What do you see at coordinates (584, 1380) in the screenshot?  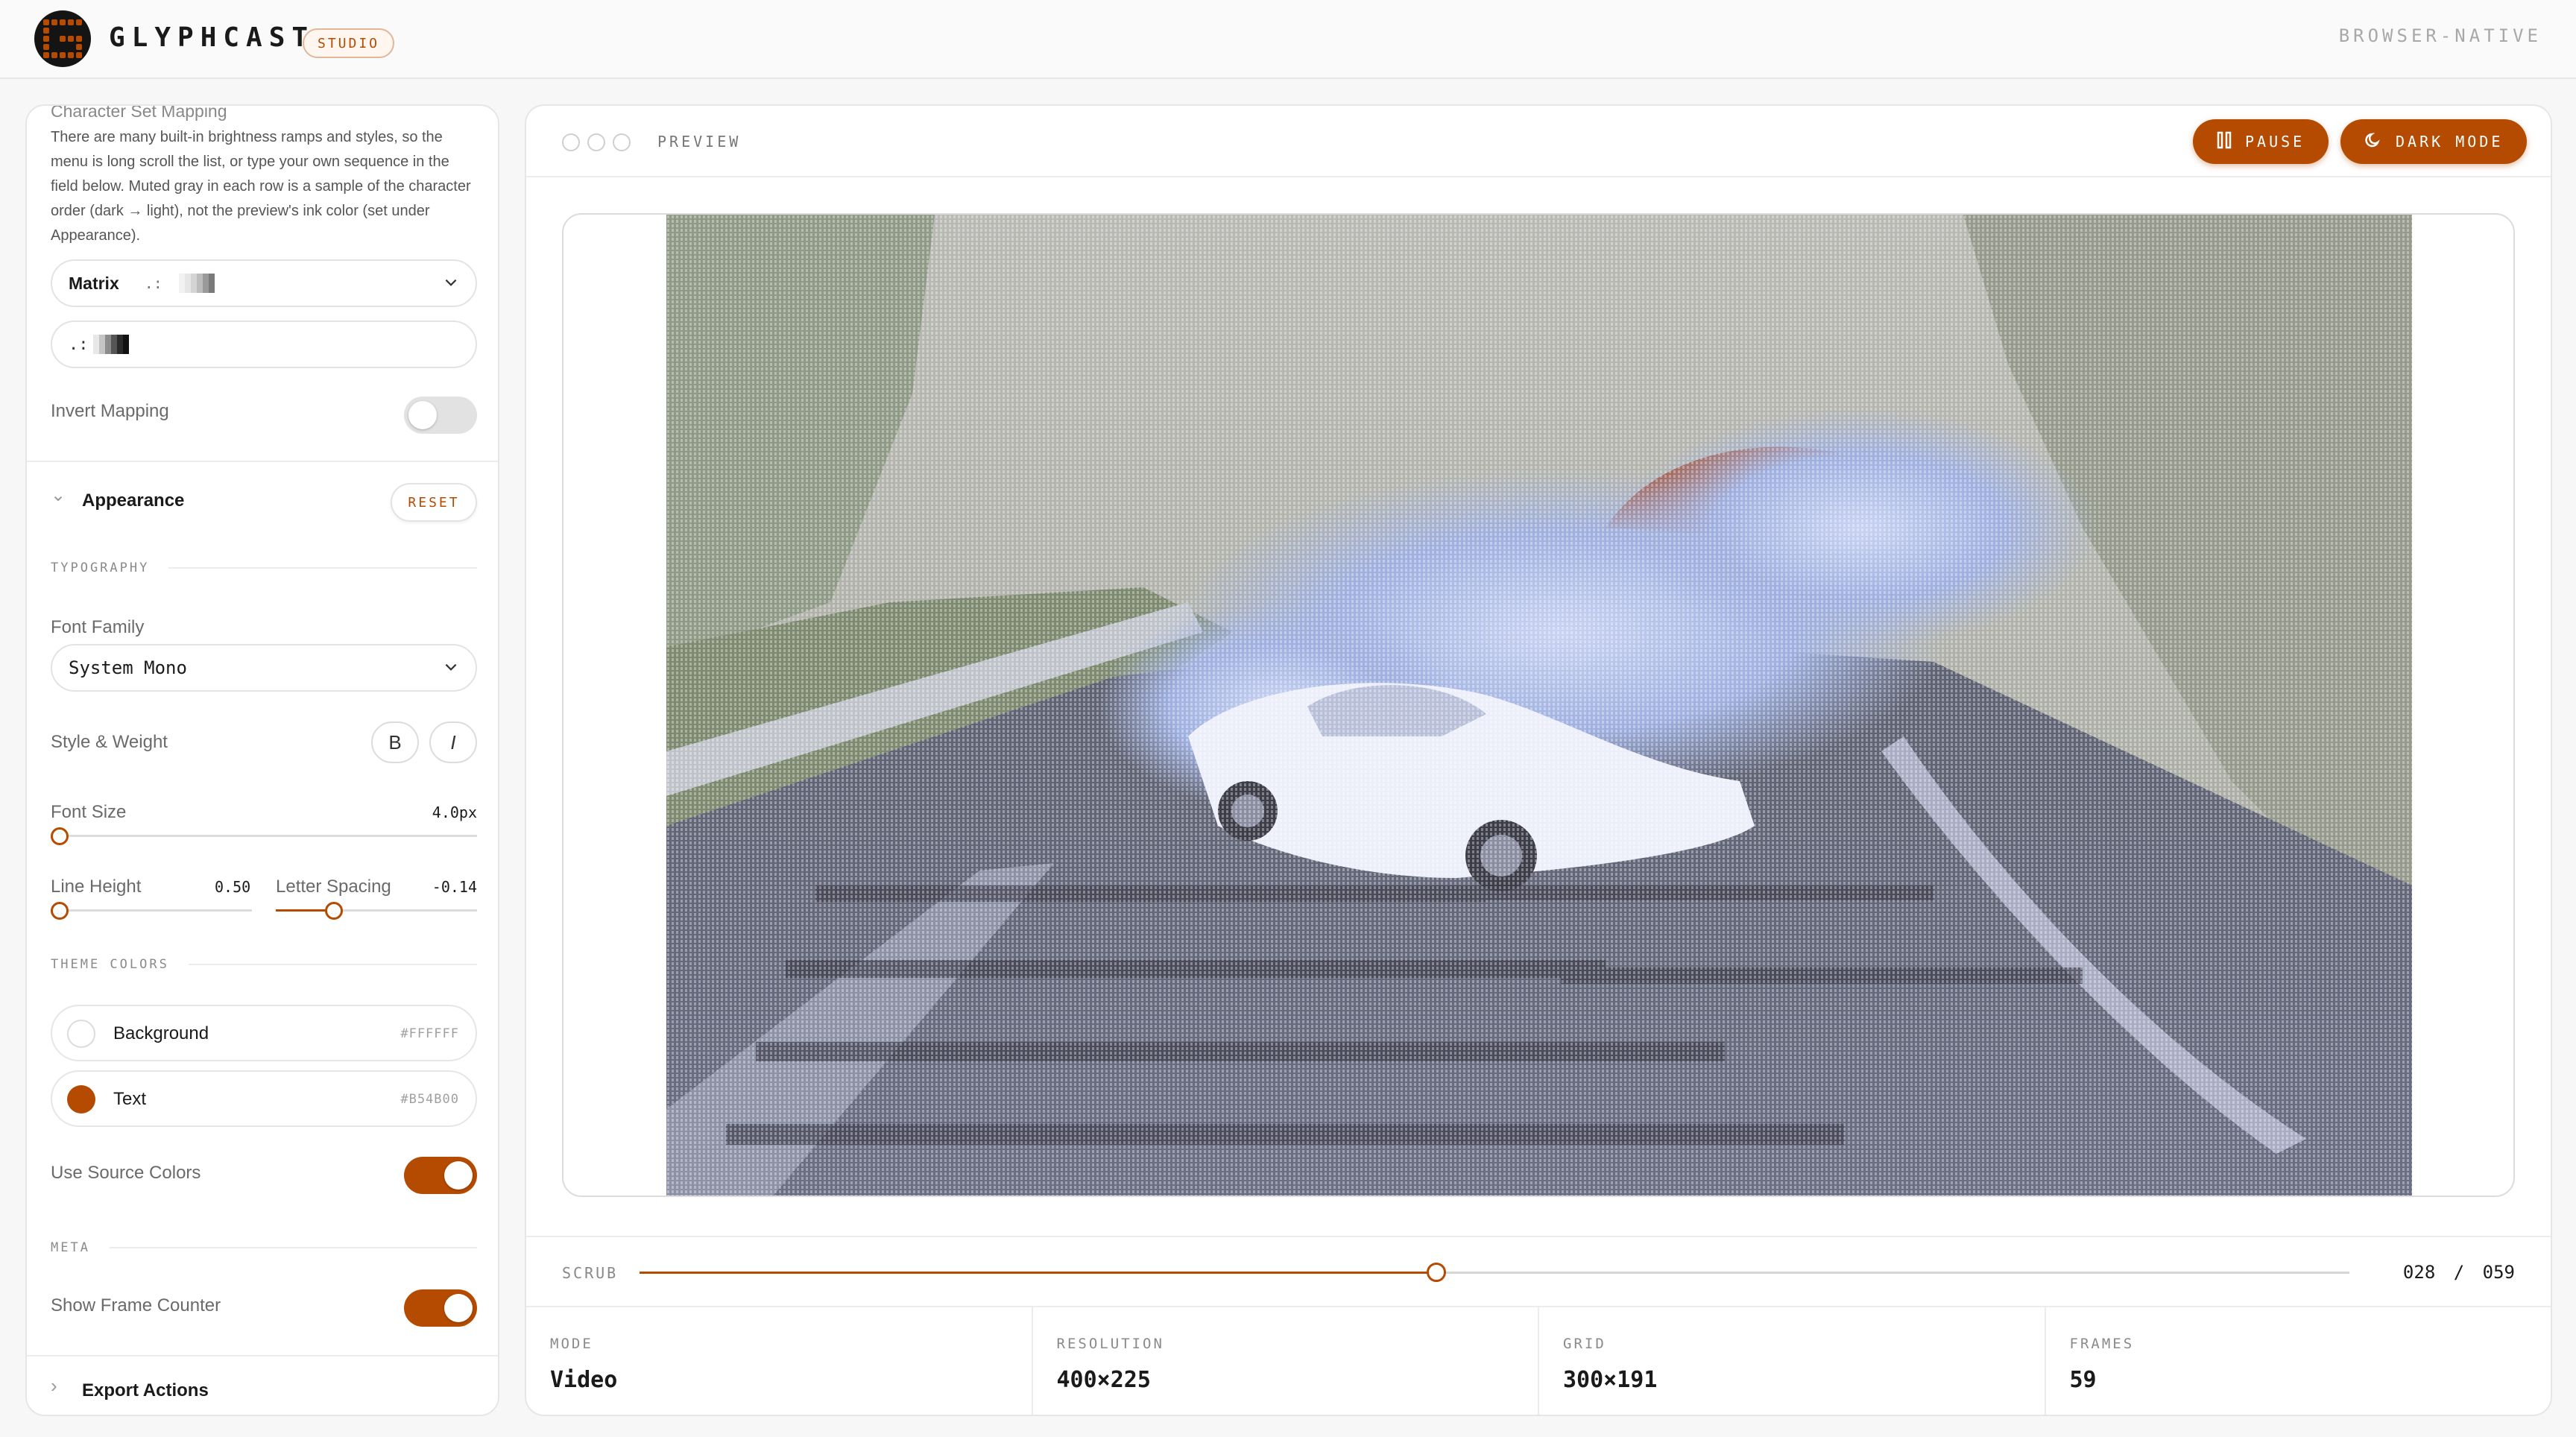 I see `stat-value: Video` at bounding box center [584, 1380].